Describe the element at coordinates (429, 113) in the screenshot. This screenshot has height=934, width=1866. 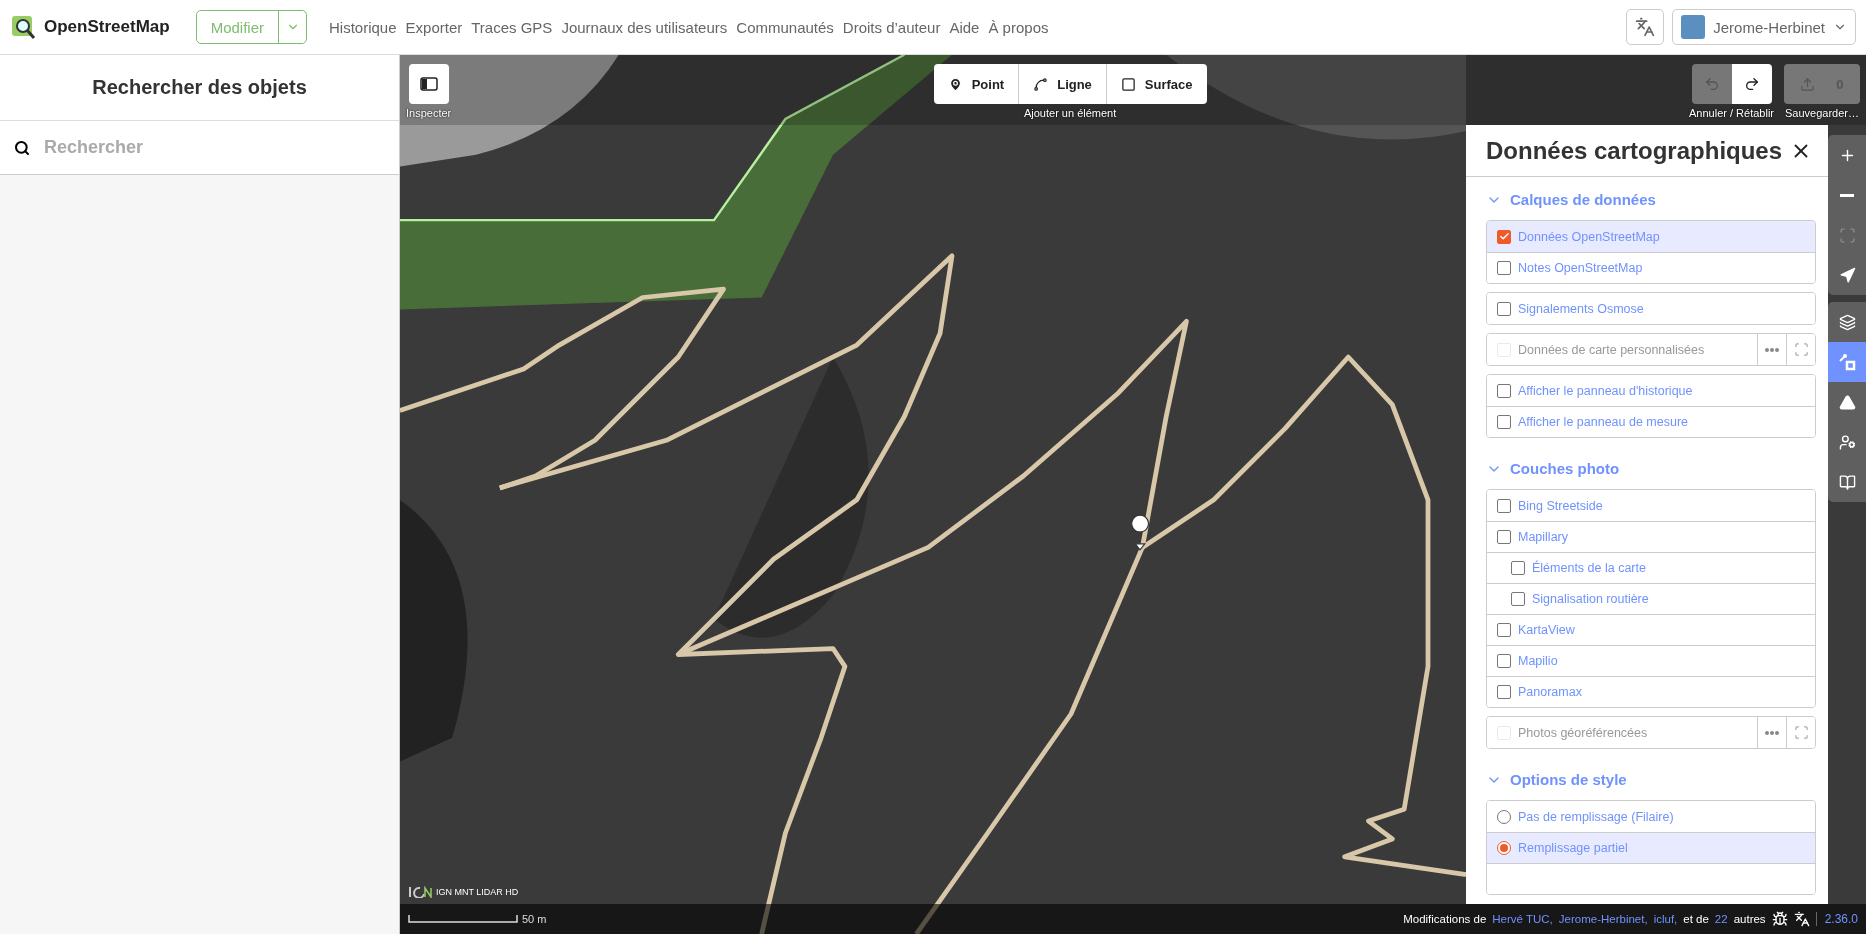
I see `toolbar-label: Inspecter` at that location.